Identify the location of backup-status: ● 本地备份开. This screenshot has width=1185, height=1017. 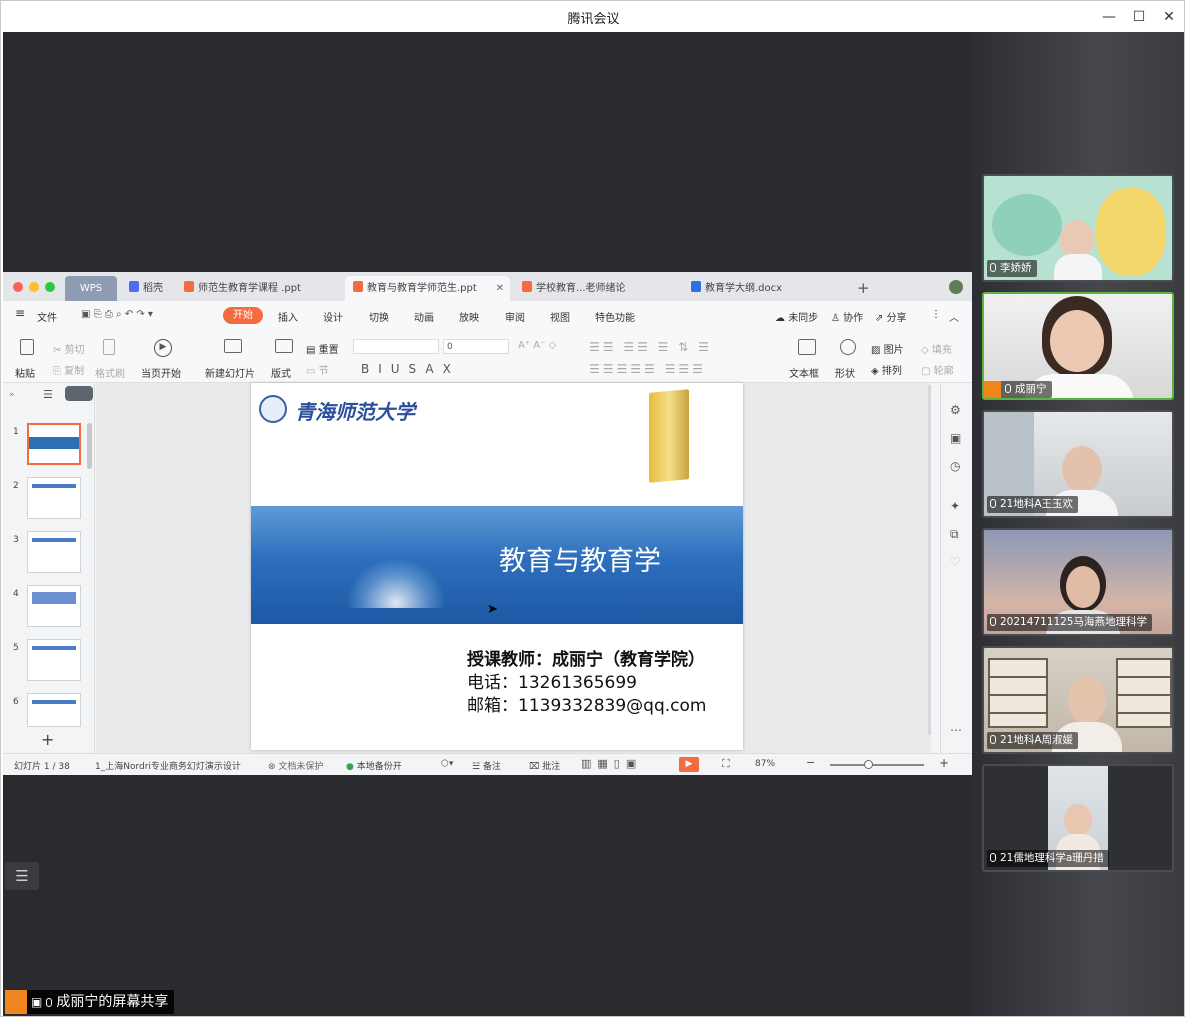
(374, 765).